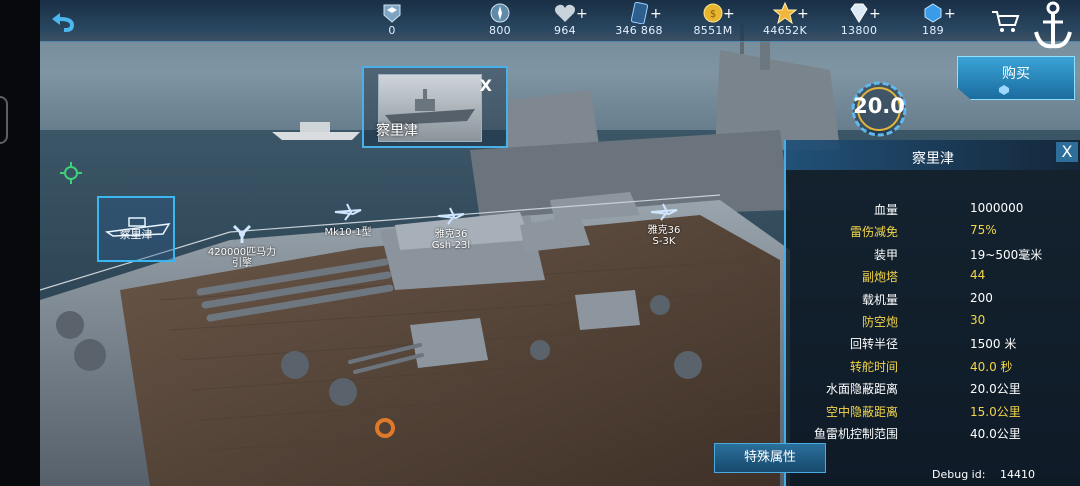  Describe the element at coordinates (933, 299) in the screenshot. I see `stat-row: 载机量 200` at that location.